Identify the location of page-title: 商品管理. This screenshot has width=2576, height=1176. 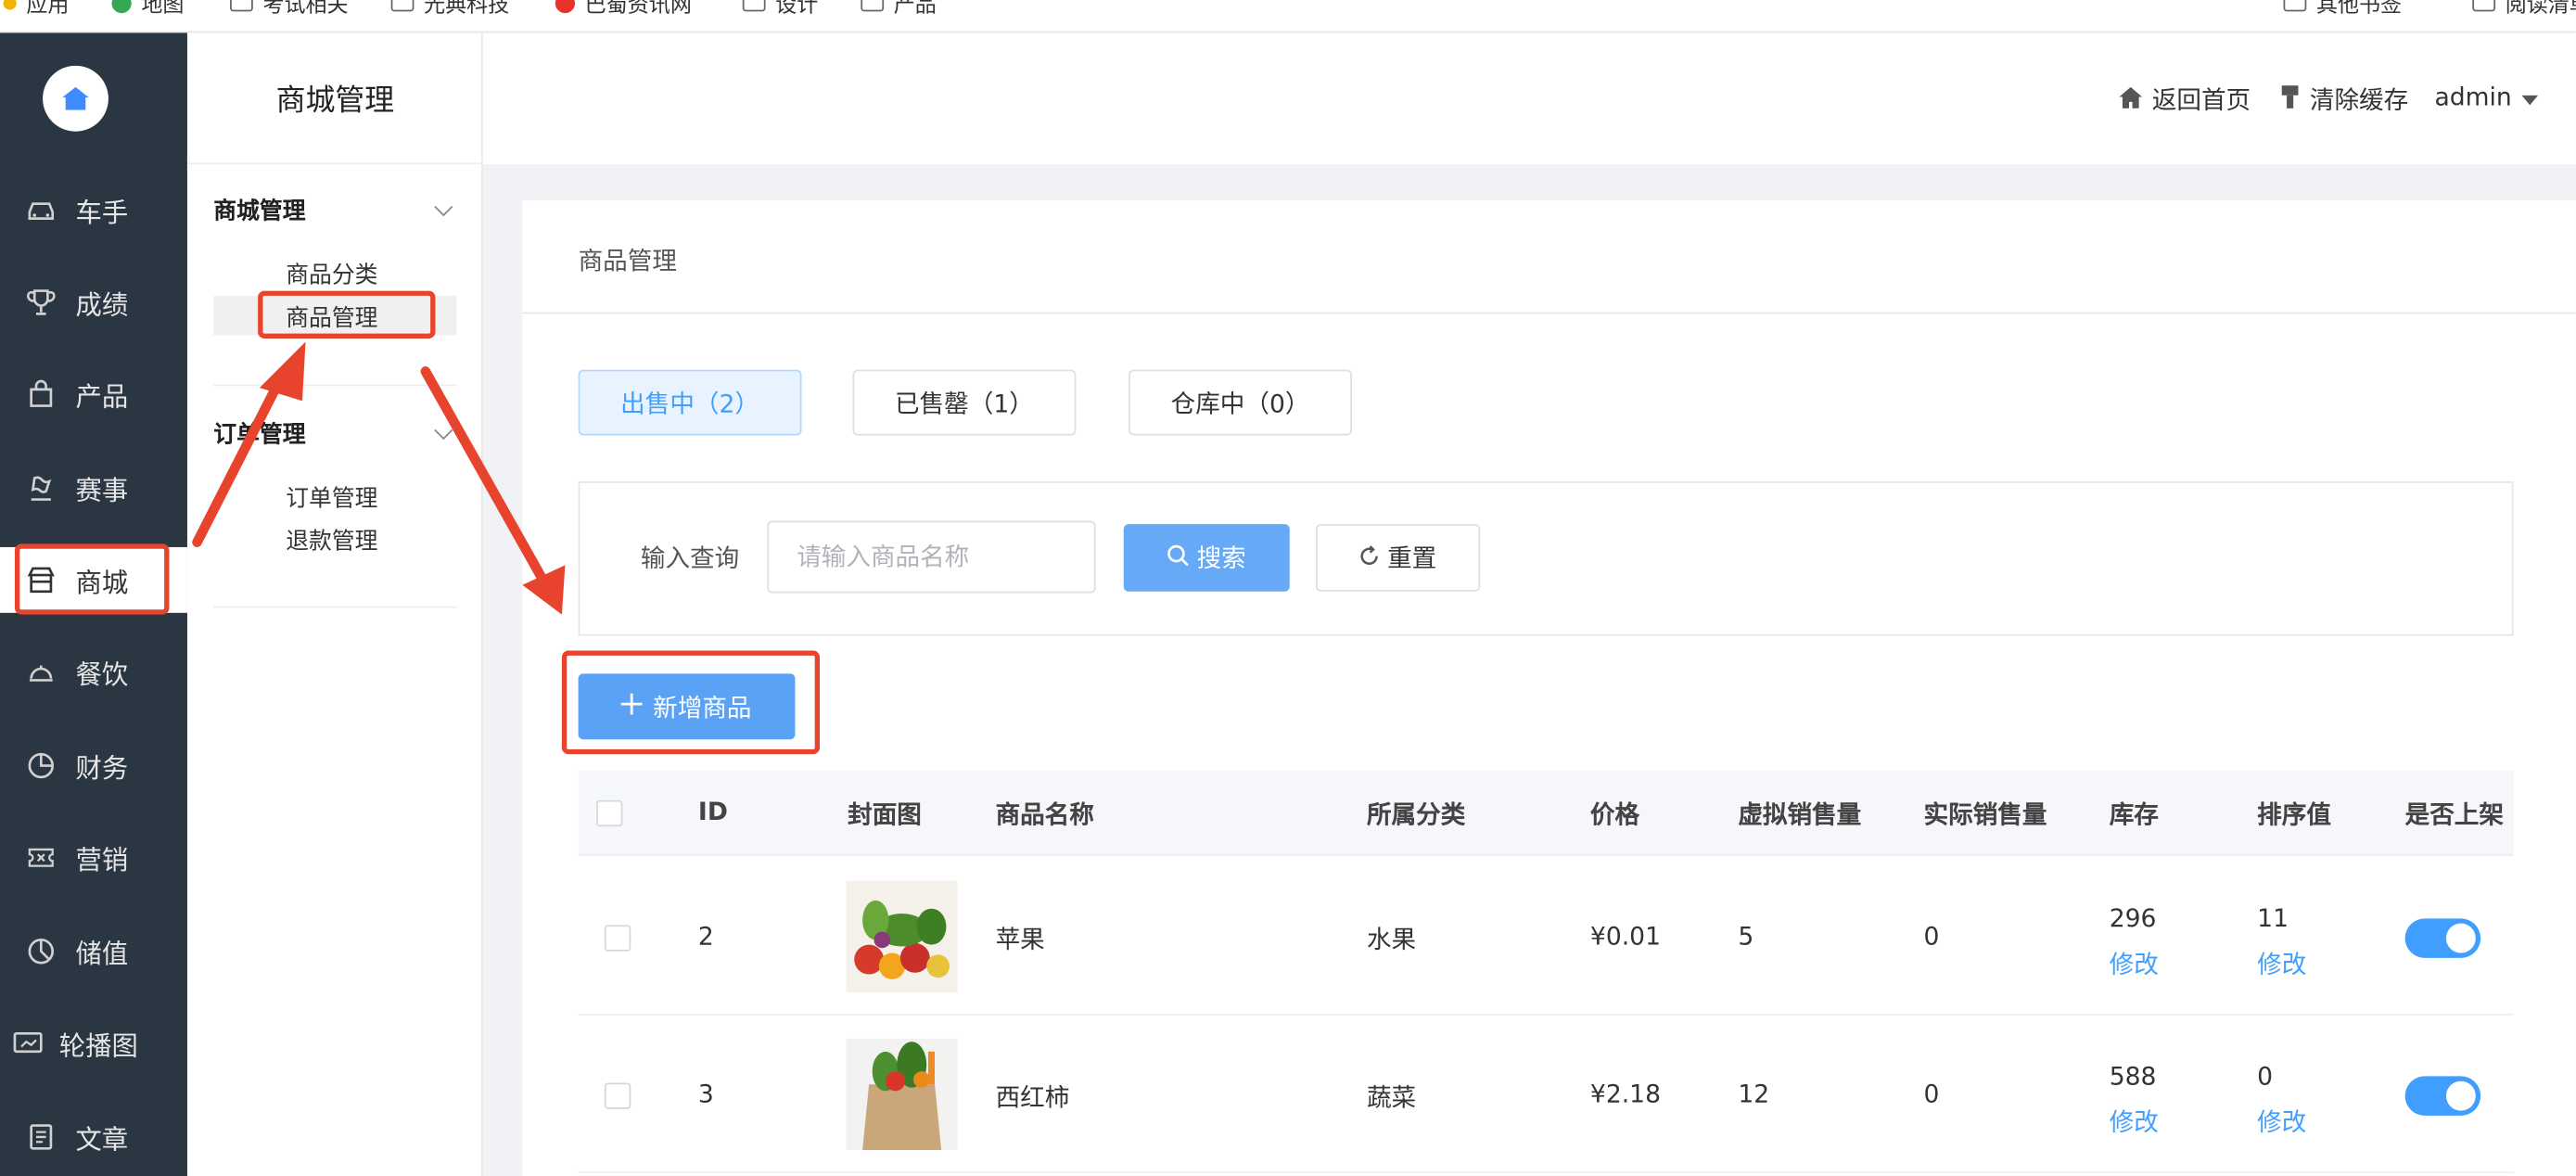
(628, 261).